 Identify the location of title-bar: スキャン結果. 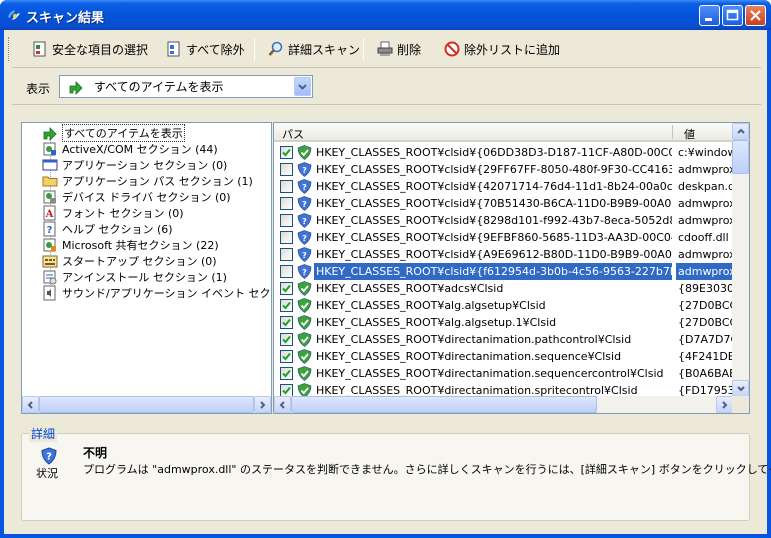
(385, 15).